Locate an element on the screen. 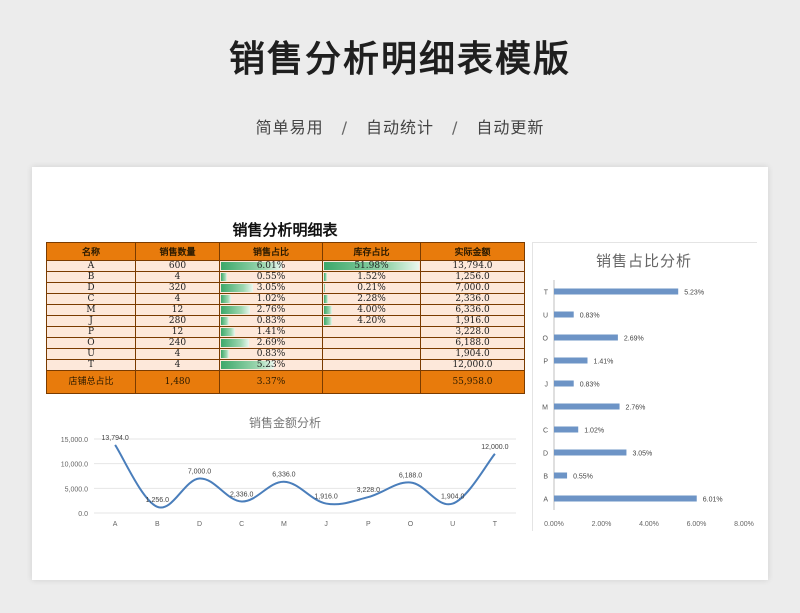 The image size is (800, 613). x-tick-label: 2.00% is located at coordinates (602, 524).